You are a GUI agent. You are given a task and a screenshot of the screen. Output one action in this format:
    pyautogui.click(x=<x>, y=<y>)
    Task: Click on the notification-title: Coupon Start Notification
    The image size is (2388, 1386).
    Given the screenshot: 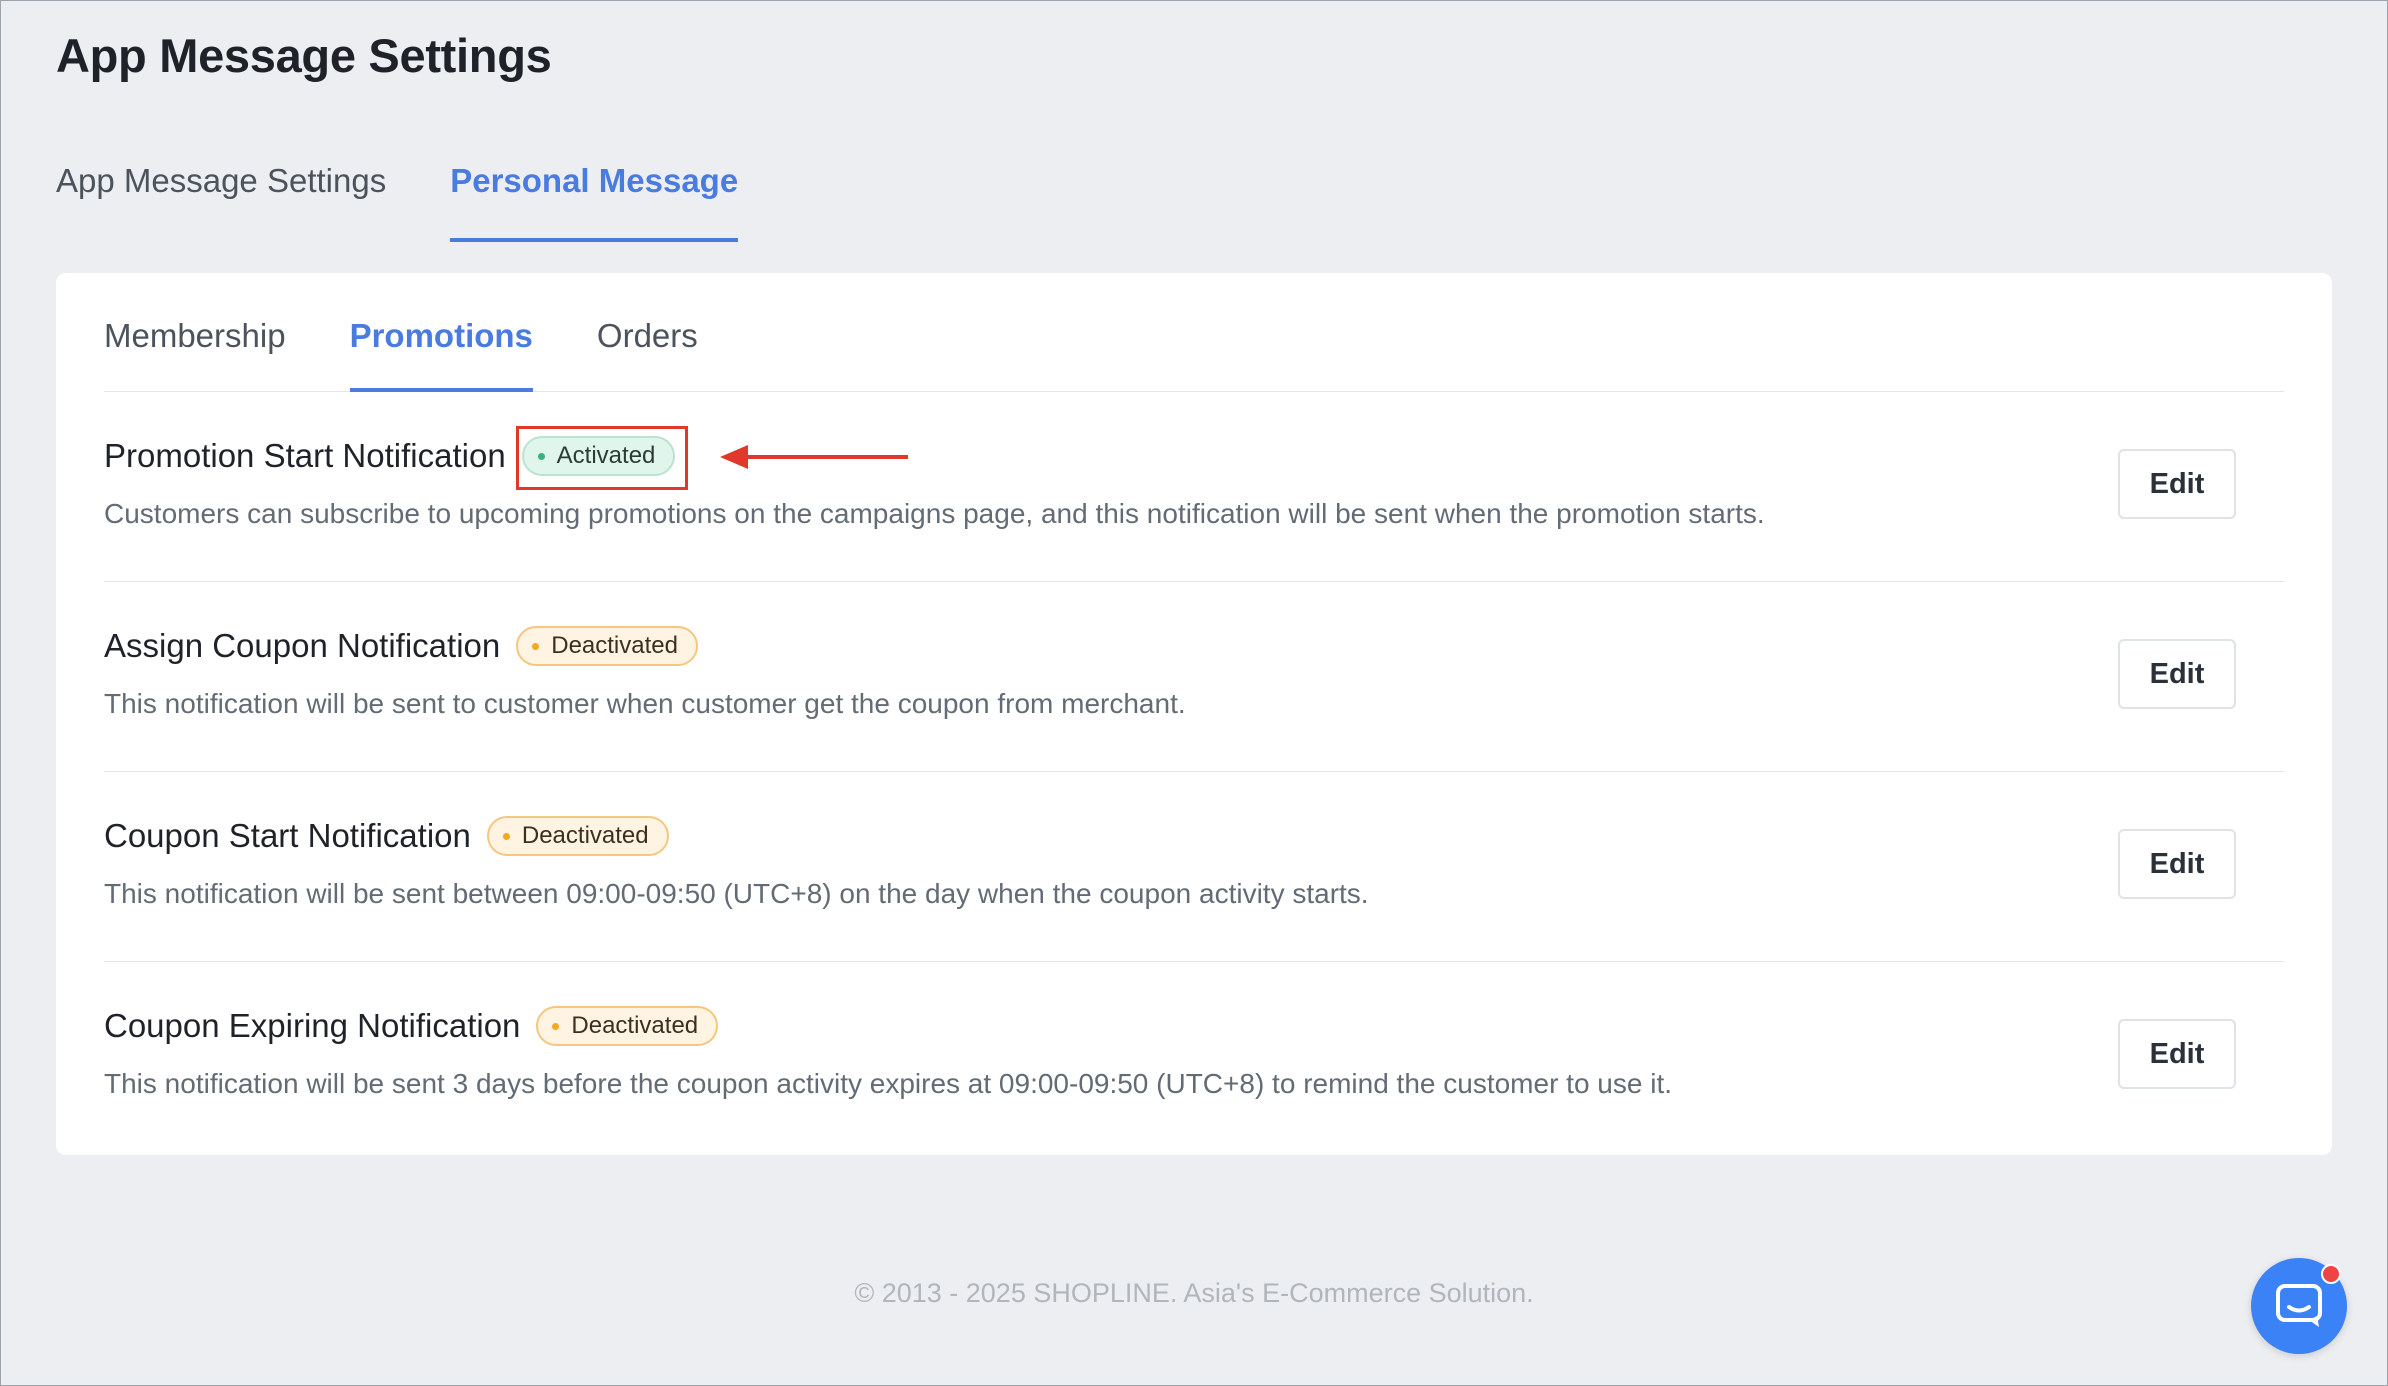 What is the action you would take?
    pyautogui.click(x=287, y=835)
    